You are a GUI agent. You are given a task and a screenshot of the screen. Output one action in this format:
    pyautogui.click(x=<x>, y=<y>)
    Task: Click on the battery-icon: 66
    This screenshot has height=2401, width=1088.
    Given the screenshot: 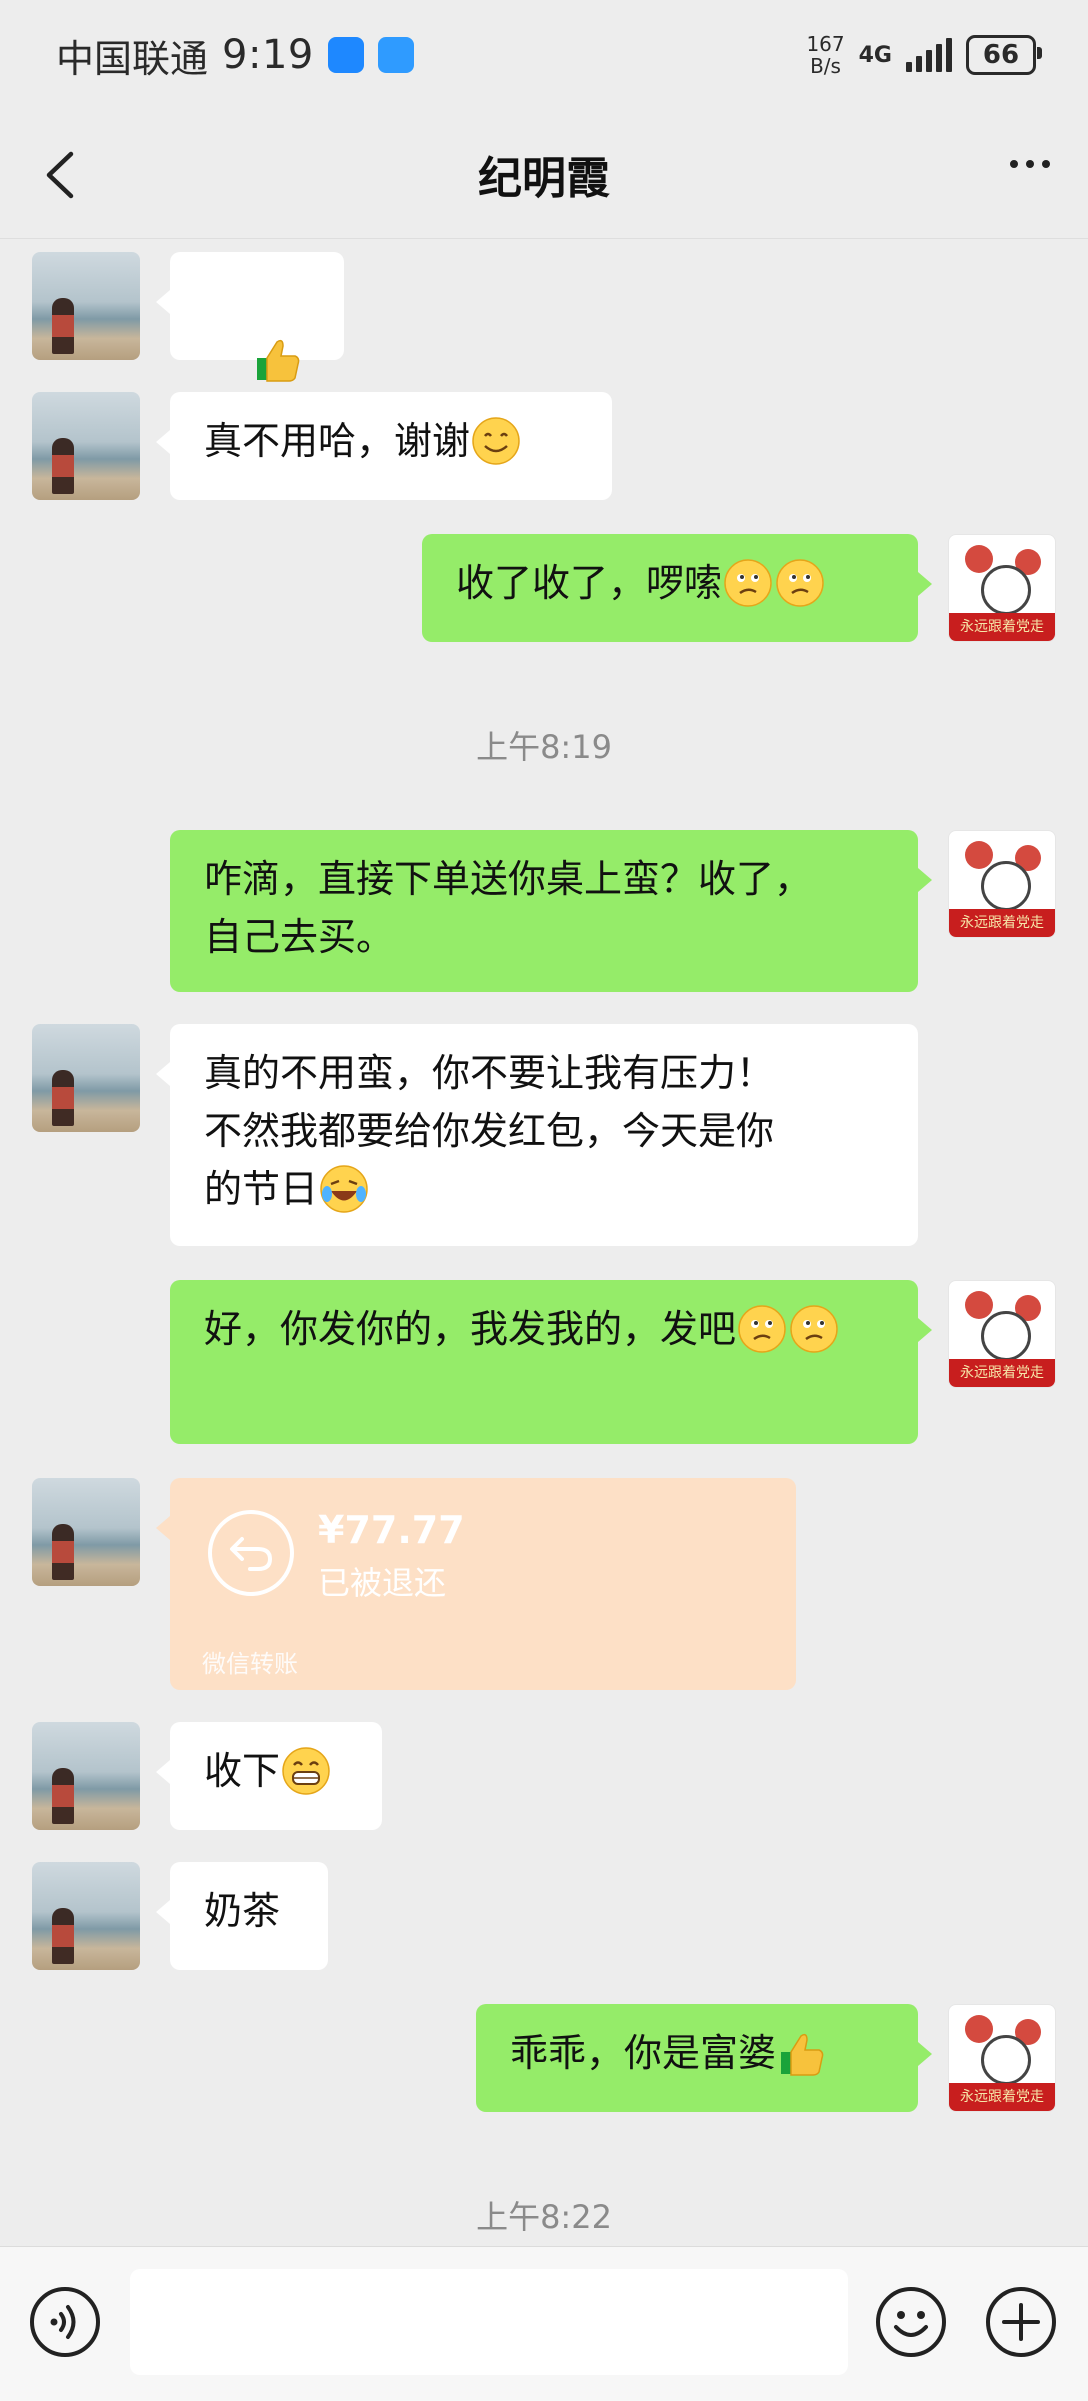 What is the action you would take?
    pyautogui.click(x=1004, y=55)
    